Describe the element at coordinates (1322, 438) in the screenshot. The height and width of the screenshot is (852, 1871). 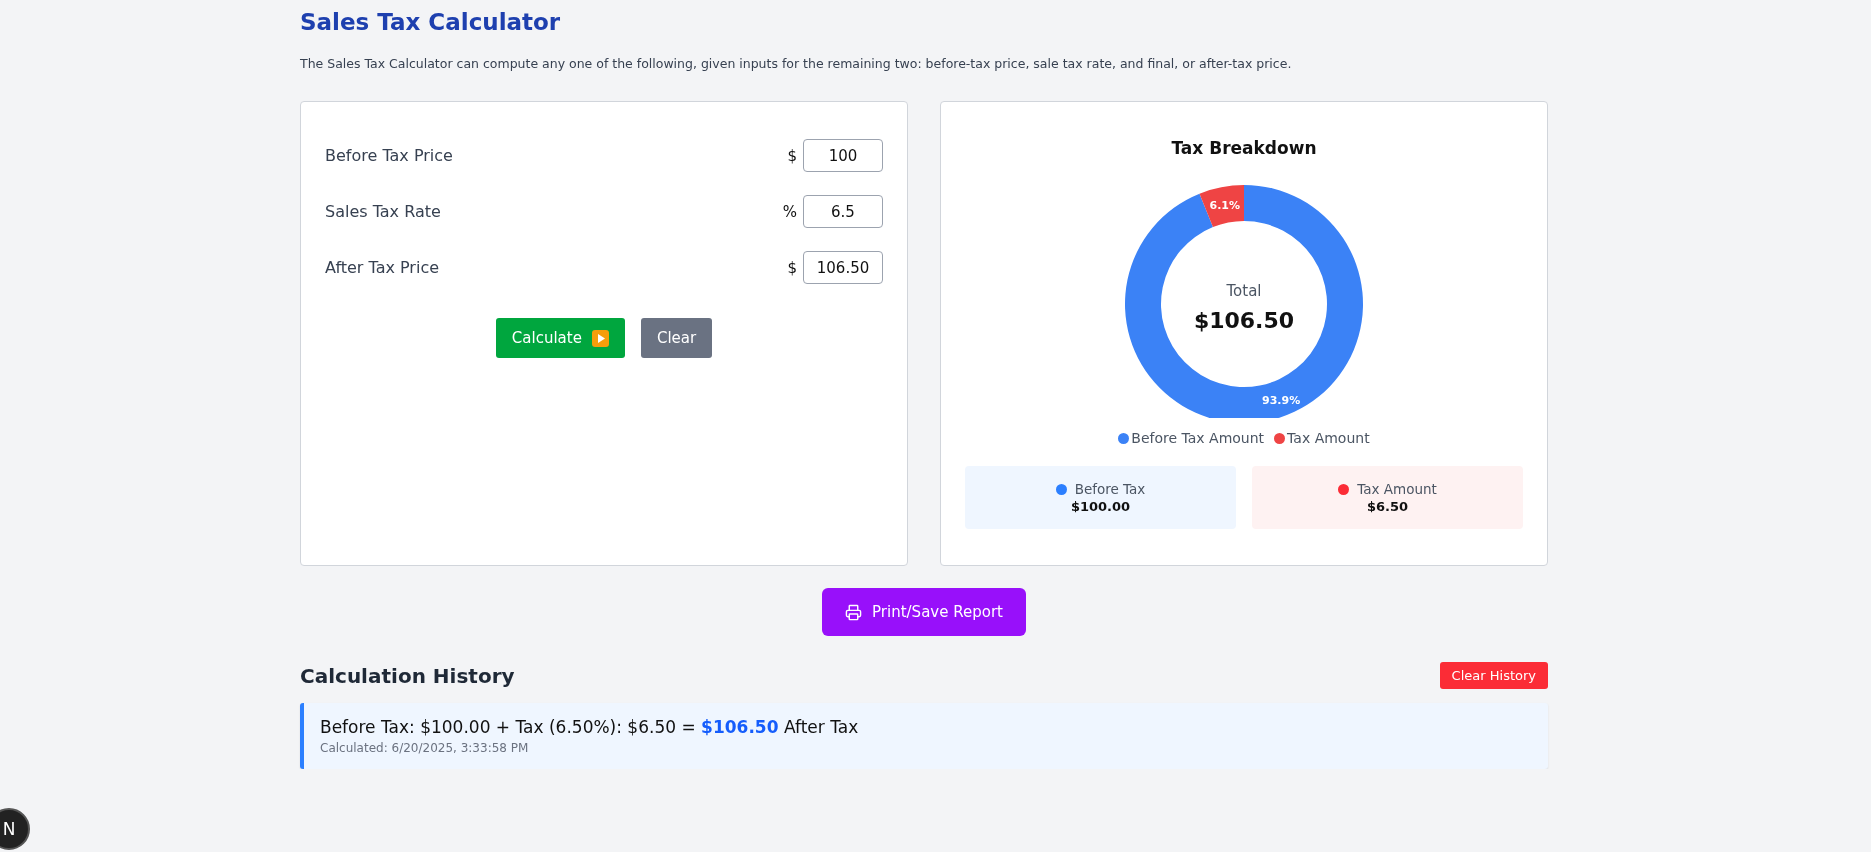
I see `legend-item: Tax Amount` at that location.